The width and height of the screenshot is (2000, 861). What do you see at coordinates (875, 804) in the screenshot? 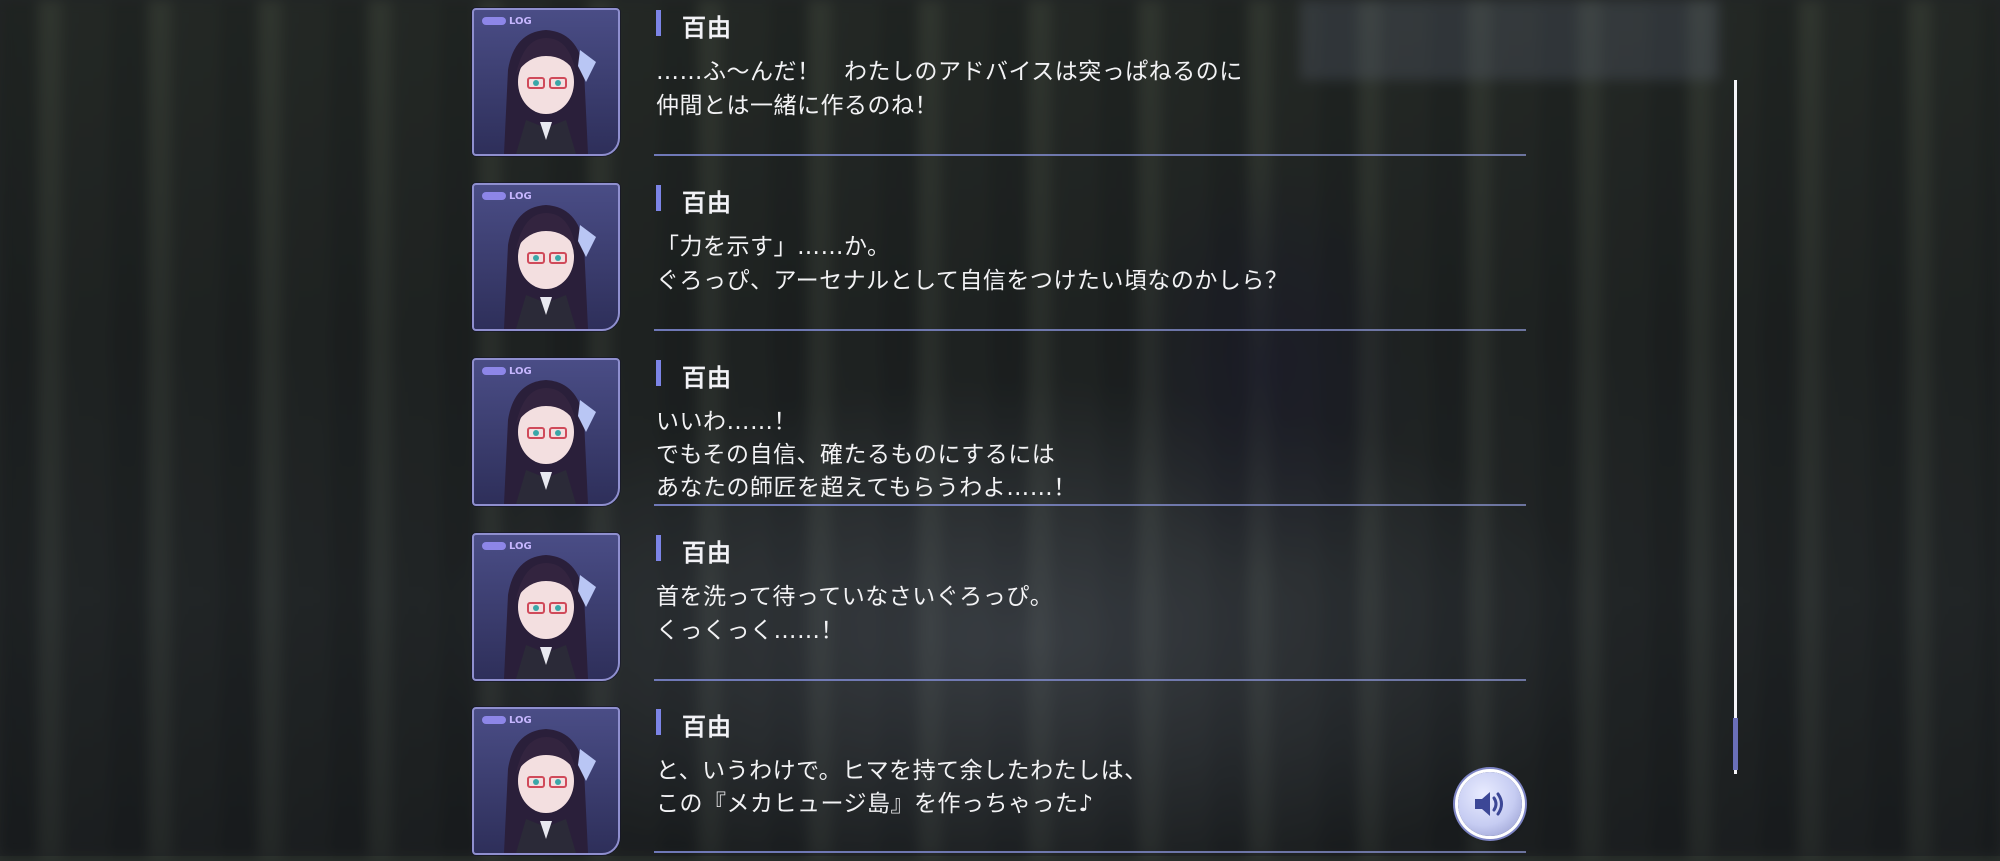
I see `dialogue-line: この『メカヒュージ島』を作っちゃった♪` at bounding box center [875, 804].